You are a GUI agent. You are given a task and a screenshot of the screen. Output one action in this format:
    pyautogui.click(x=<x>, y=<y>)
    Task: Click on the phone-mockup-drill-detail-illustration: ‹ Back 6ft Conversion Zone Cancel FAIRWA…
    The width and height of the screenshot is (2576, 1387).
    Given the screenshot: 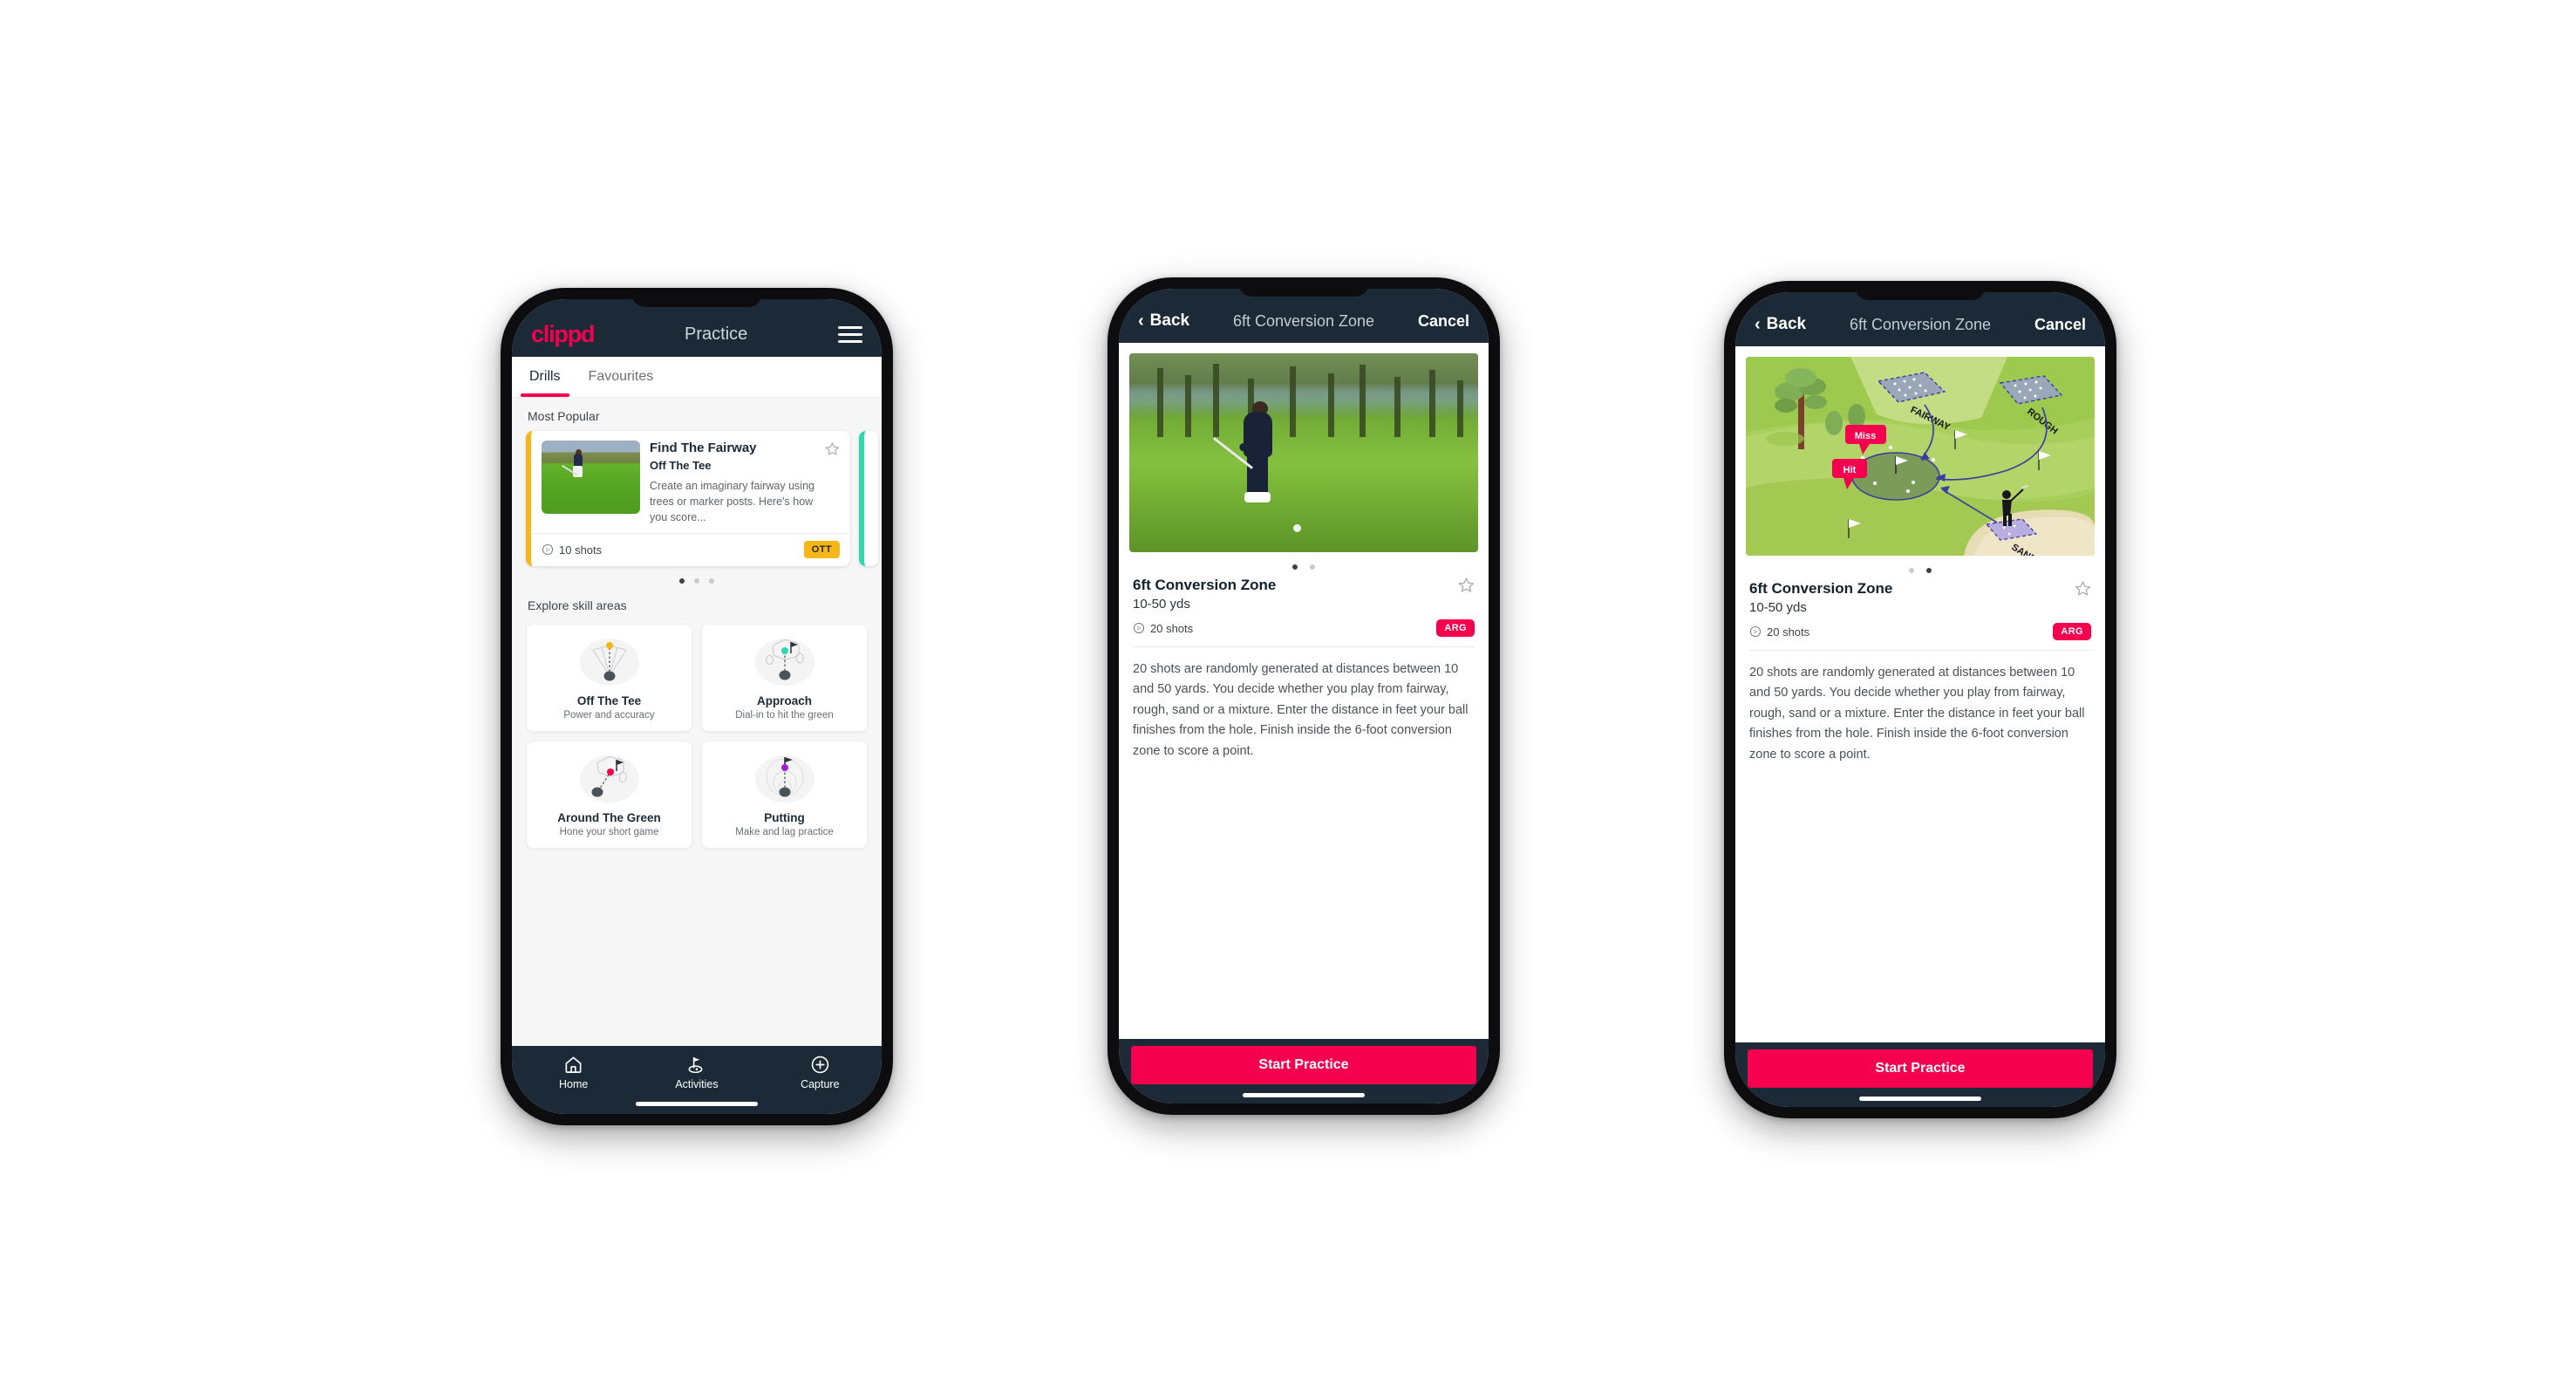 What is the action you would take?
    pyautogui.click(x=1920, y=700)
    